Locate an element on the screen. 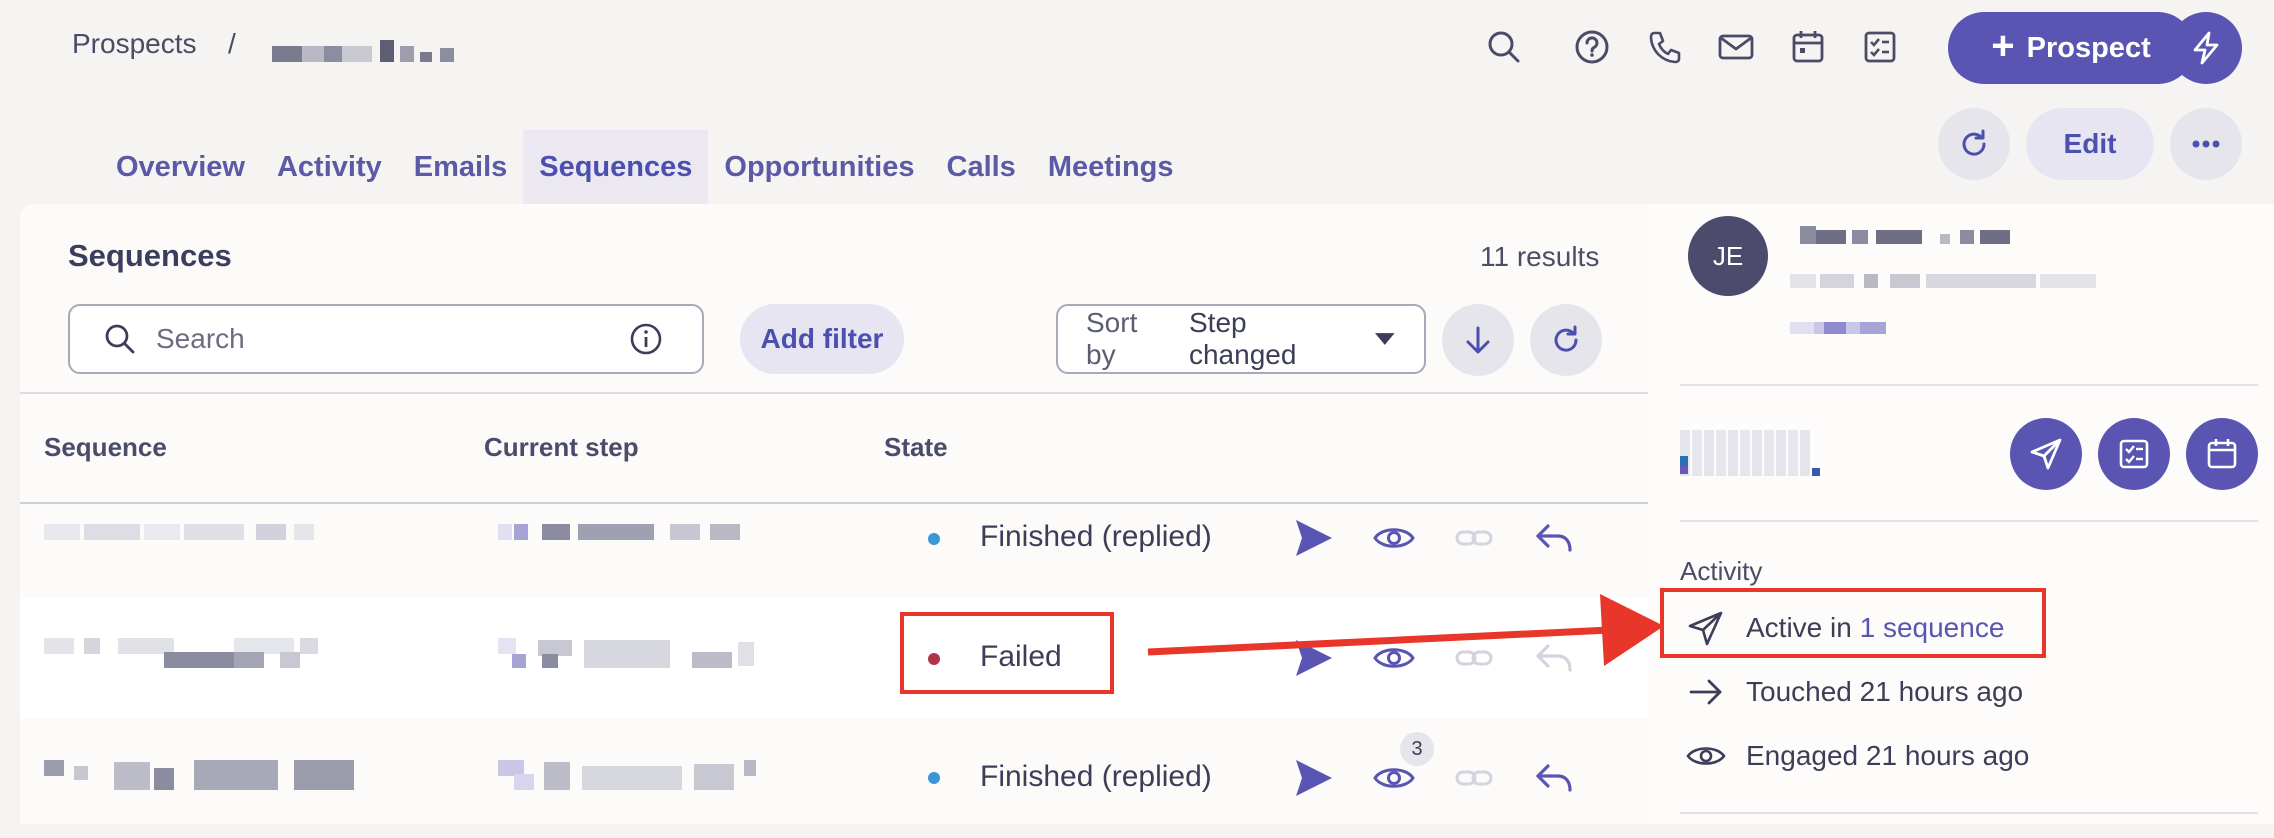 Image resolution: width=2274 pixels, height=838 pixels. add-prospect-label: Prospect is located at coordinates (2088, 47).